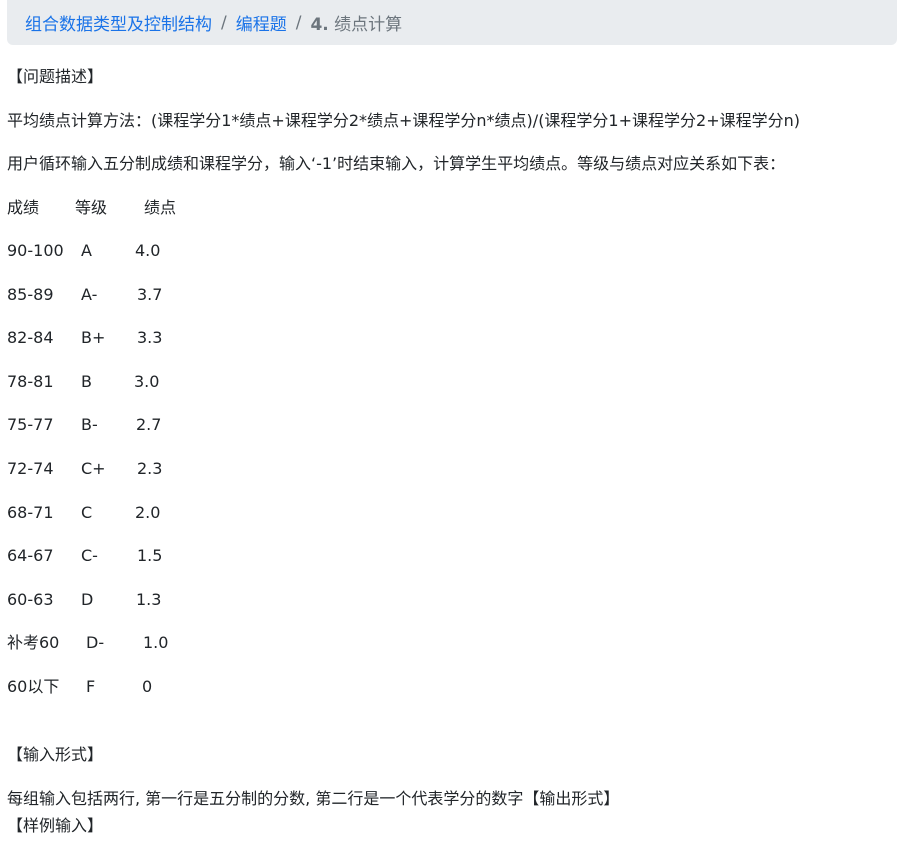 The height and width of the screenshot is (851, 897). Describe the element at coordinates (150, 468) in the screenshot. I see `table-cell-gpa: 2.3` at that location.